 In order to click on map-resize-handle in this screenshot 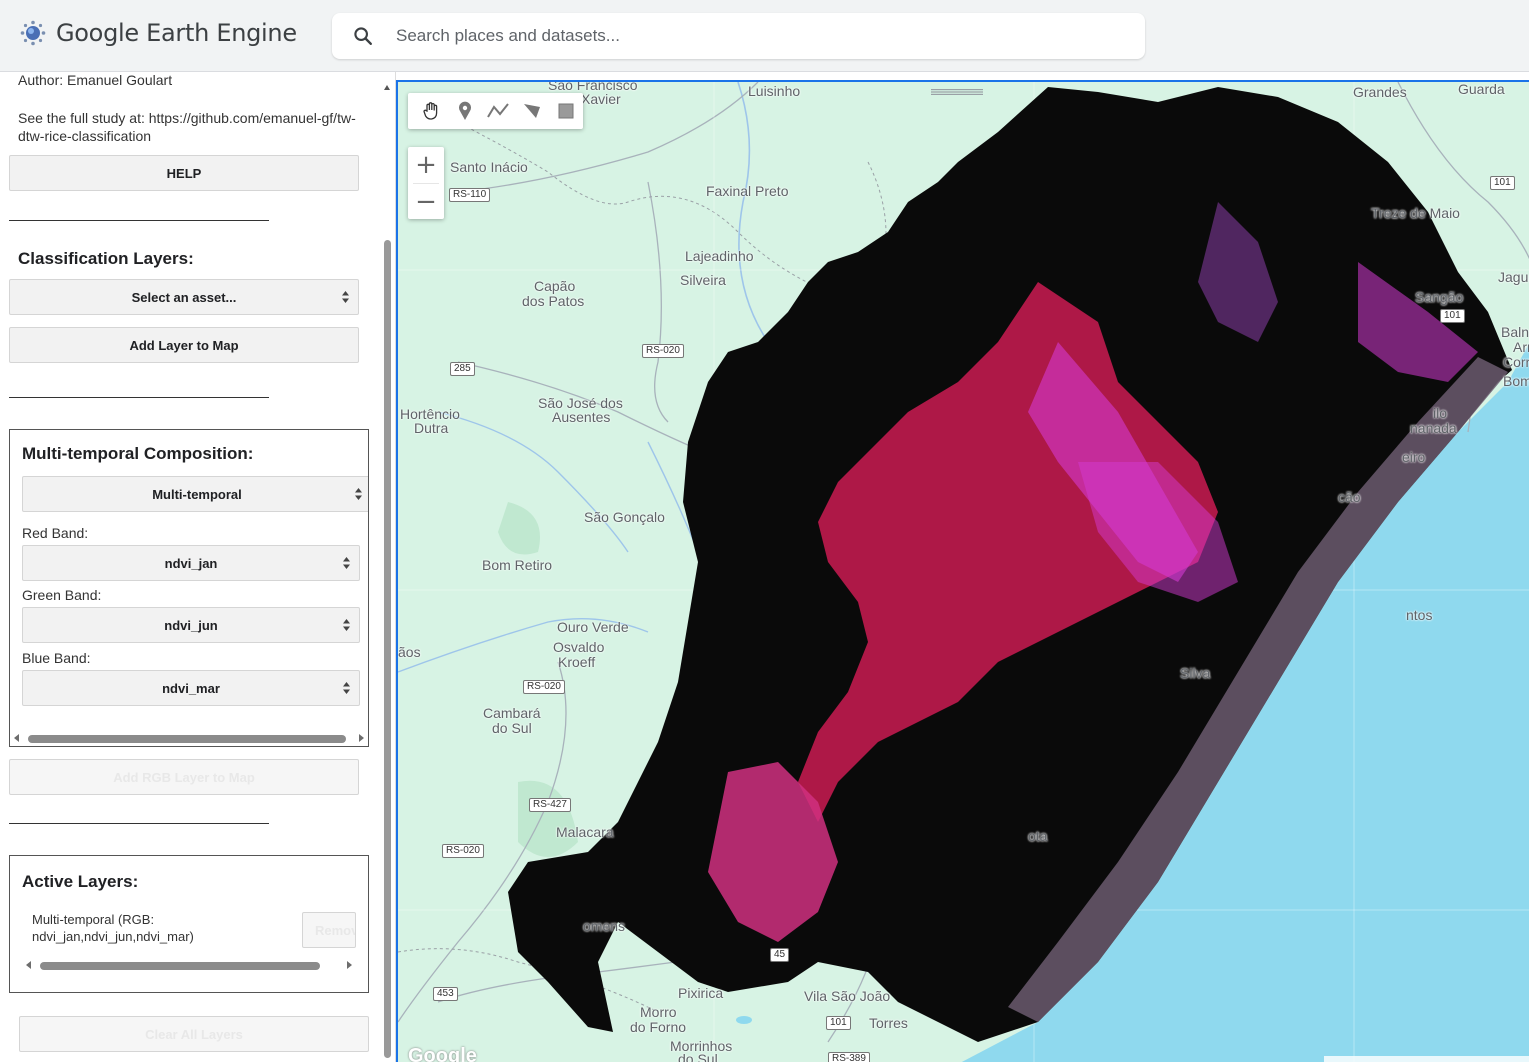, I will do `click(957, 88)`.